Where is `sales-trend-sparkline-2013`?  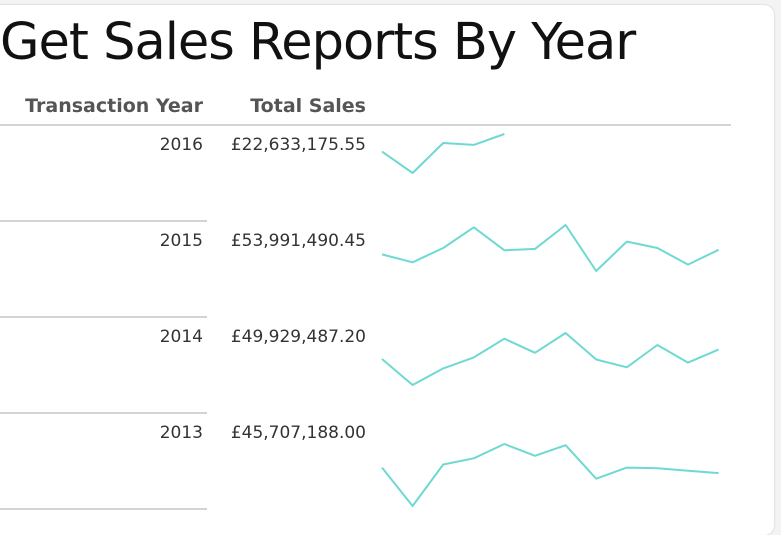 sales-trend-sparkline-2013 is located at coordinates (550, 475).